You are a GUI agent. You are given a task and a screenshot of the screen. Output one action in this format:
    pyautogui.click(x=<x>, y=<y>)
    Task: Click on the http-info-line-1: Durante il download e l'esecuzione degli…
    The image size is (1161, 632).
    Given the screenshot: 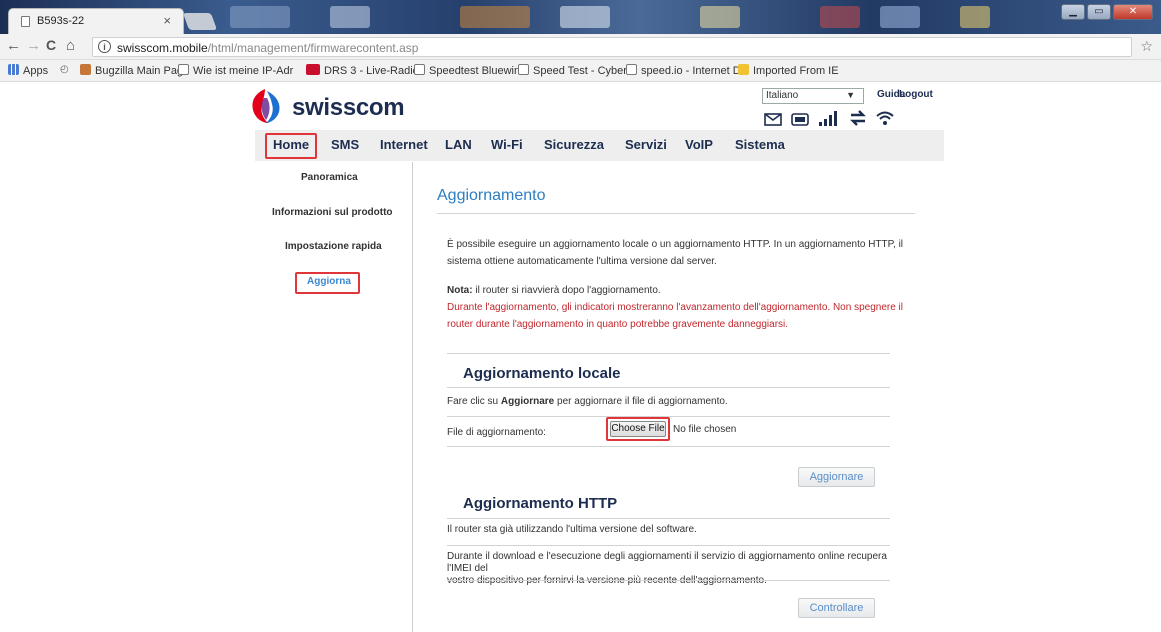 What is the action you would take?
    pyautogui.click(x=667, y=562)
    